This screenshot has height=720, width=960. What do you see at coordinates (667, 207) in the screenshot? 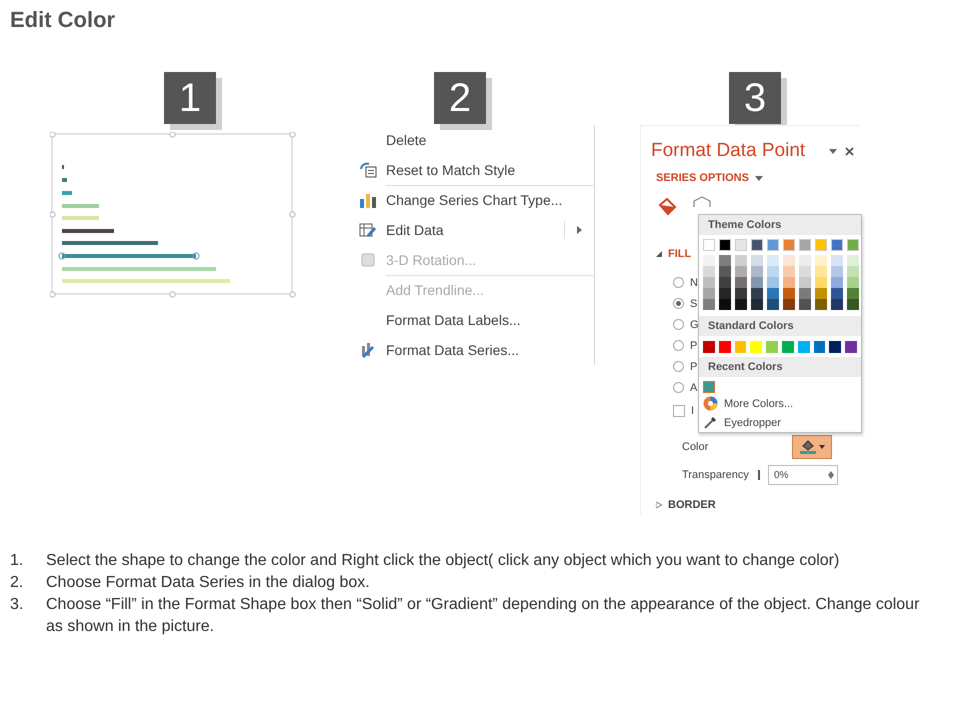
I see `paint-bucket-icon` at bounding box center [667, 207].